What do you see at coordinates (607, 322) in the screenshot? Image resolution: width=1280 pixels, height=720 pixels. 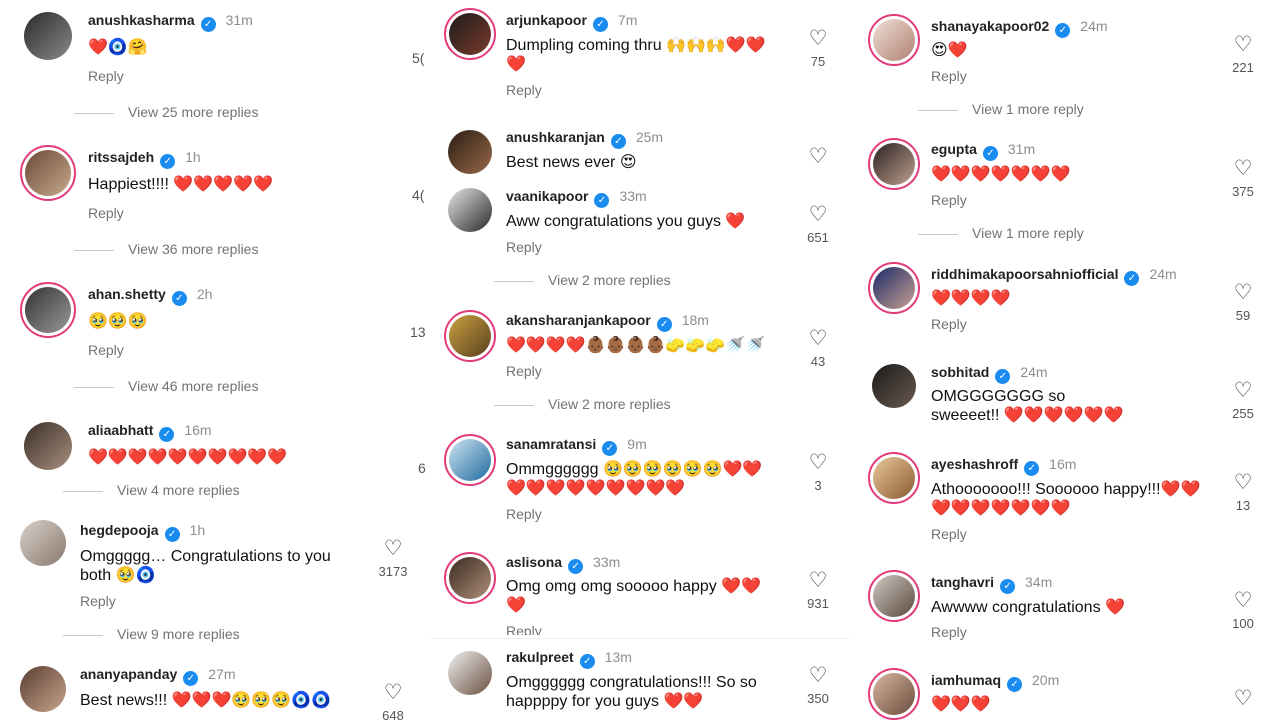 I see `comment-username: akansharanjankapoor ✓ 18m` at bounding box center [607, 322].